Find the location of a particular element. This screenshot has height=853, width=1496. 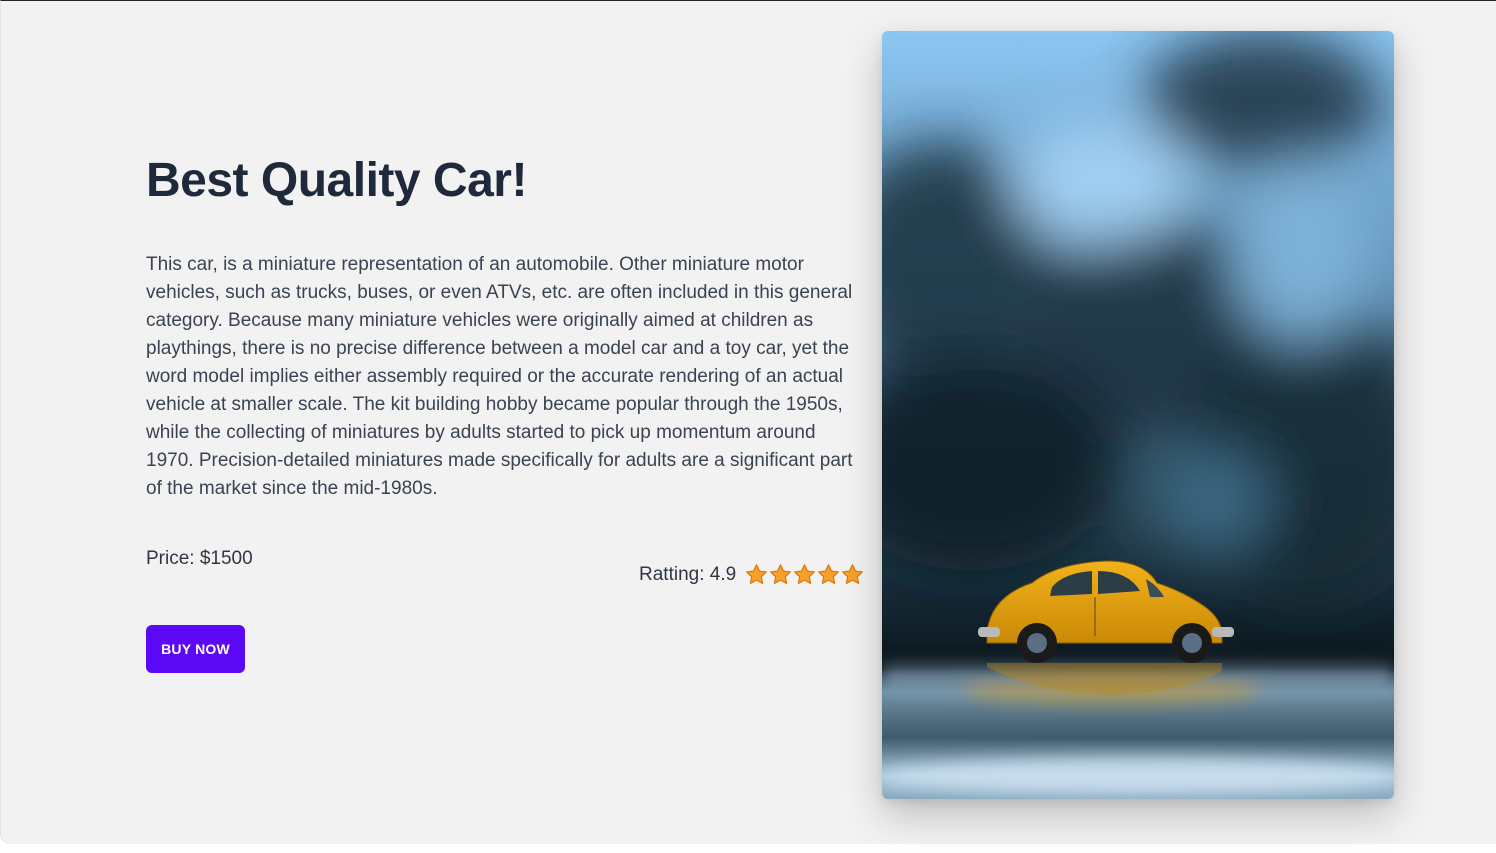

rating-stars is located at coordinates (805, 574).